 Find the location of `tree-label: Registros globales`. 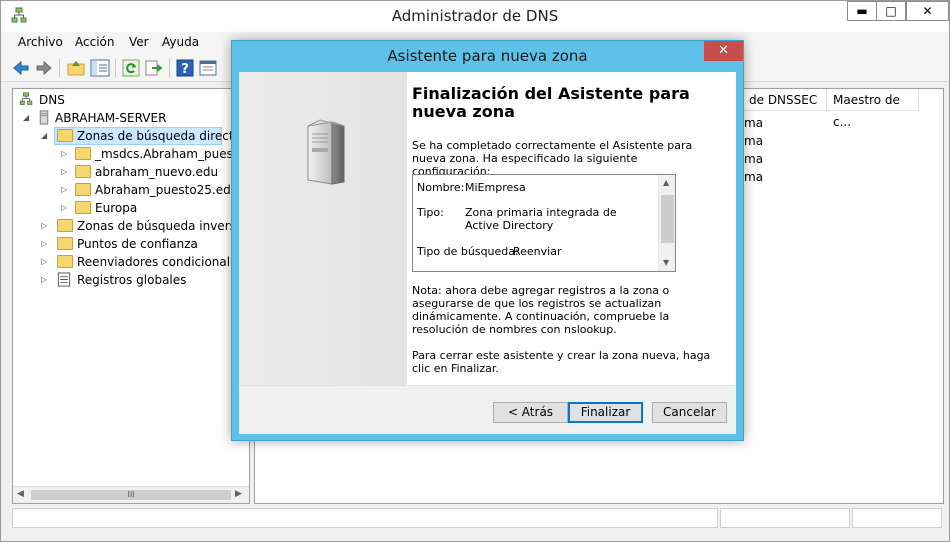

tree-label: Registros globales is located at coordinates (132, 280).